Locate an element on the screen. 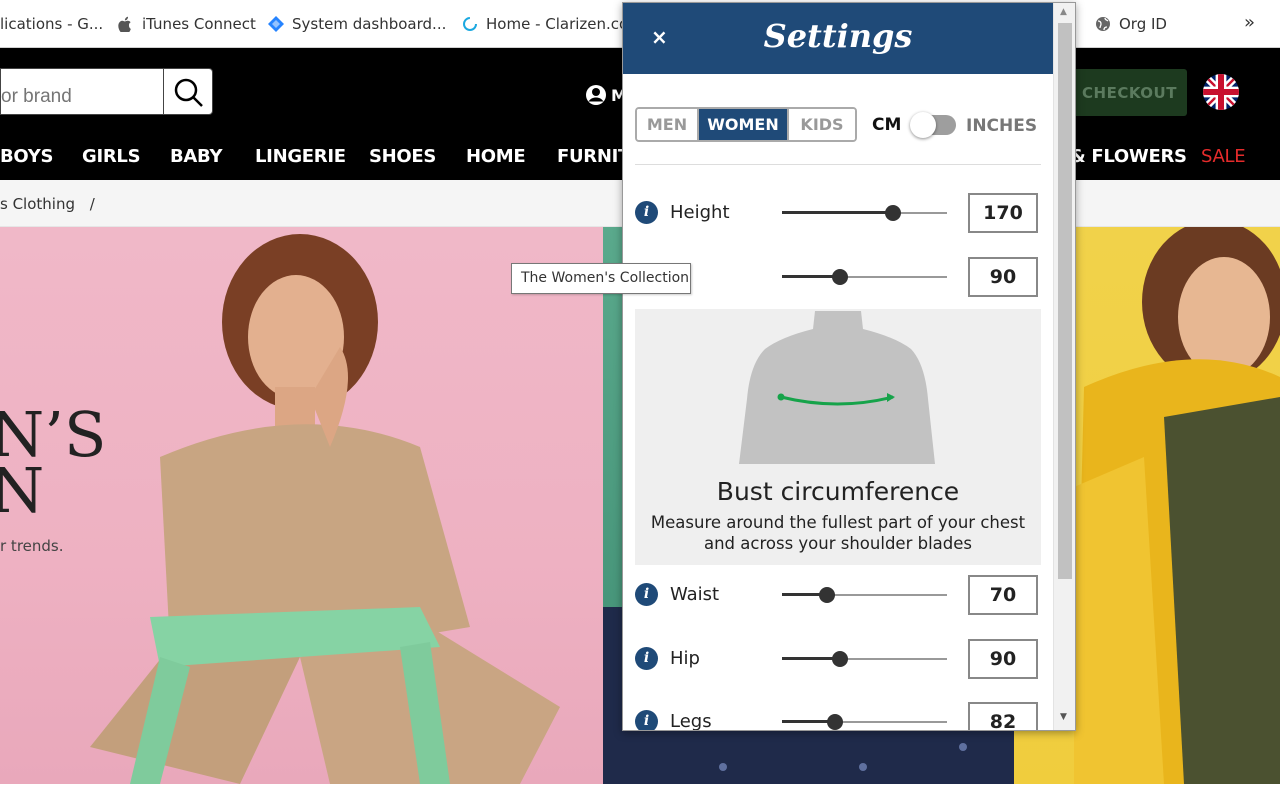  hero-title: N’S N is located at coordinates (53, 462).